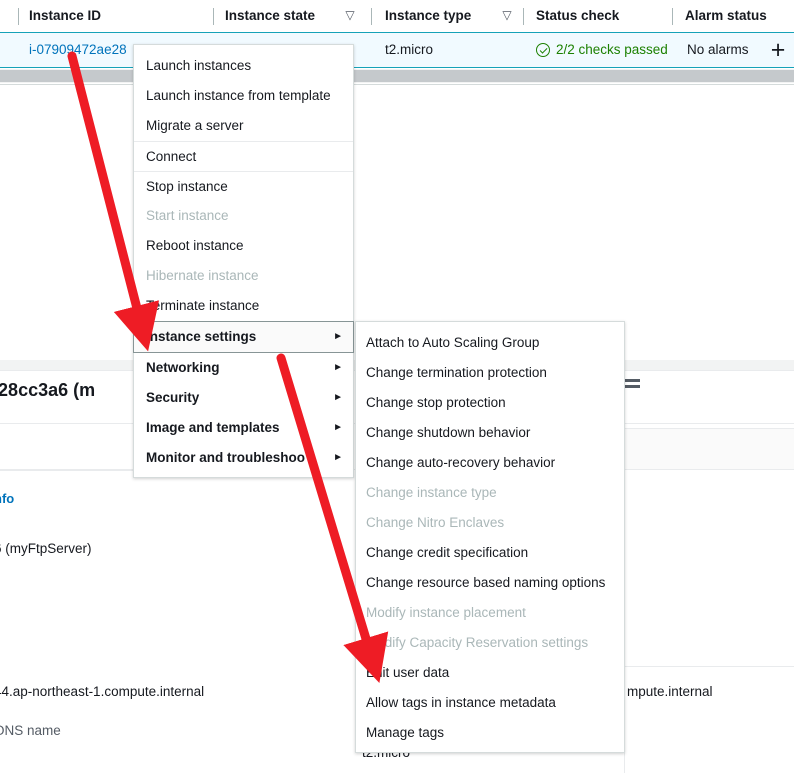 The image size is (794, 773). What do you see at coordinates (490, 703) in the screenshot?
I see `submenu-item-allow-tags-in-instance-metadata: Allow tags in instance metadata` at bounding box center [490, 703].